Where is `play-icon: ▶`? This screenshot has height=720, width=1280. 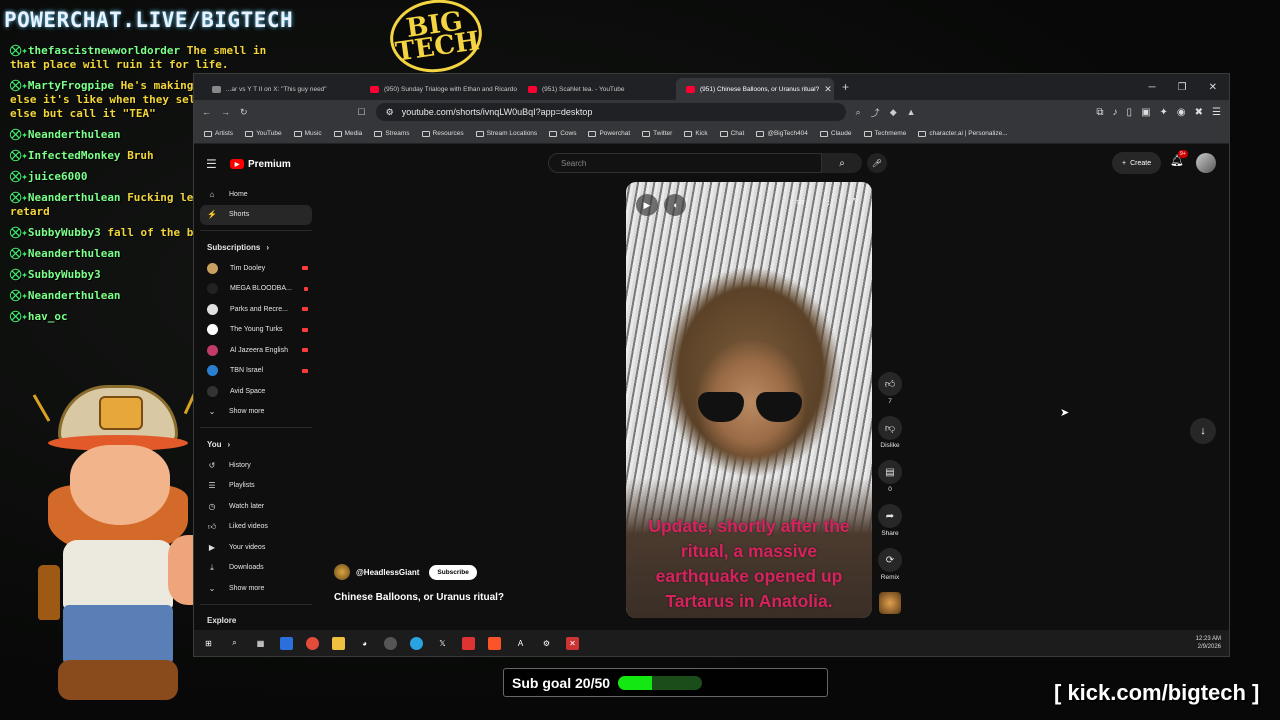
play-icon: ▶ is located at coordinates (647, 205).